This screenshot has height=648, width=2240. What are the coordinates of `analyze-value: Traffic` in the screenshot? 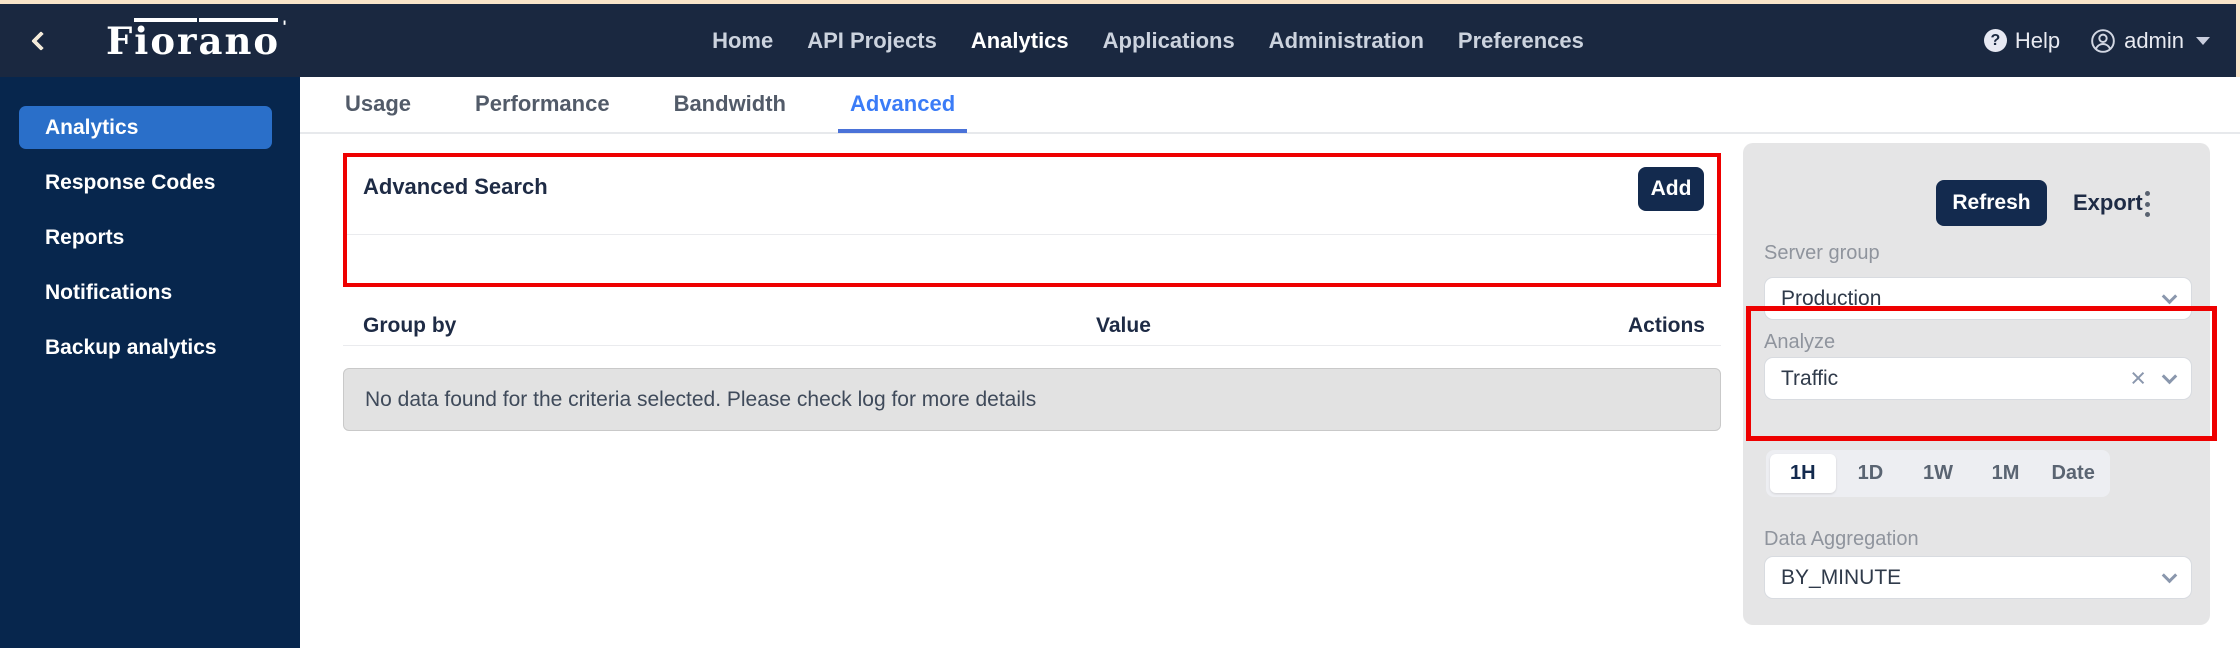 It's located at (1810, 378).